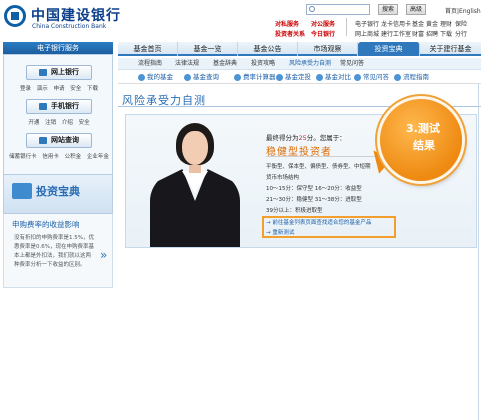  What do you see at coordinates (194, 185) in the screenshot?
I see `businesswoman-image` at bounding box center [194, 185].